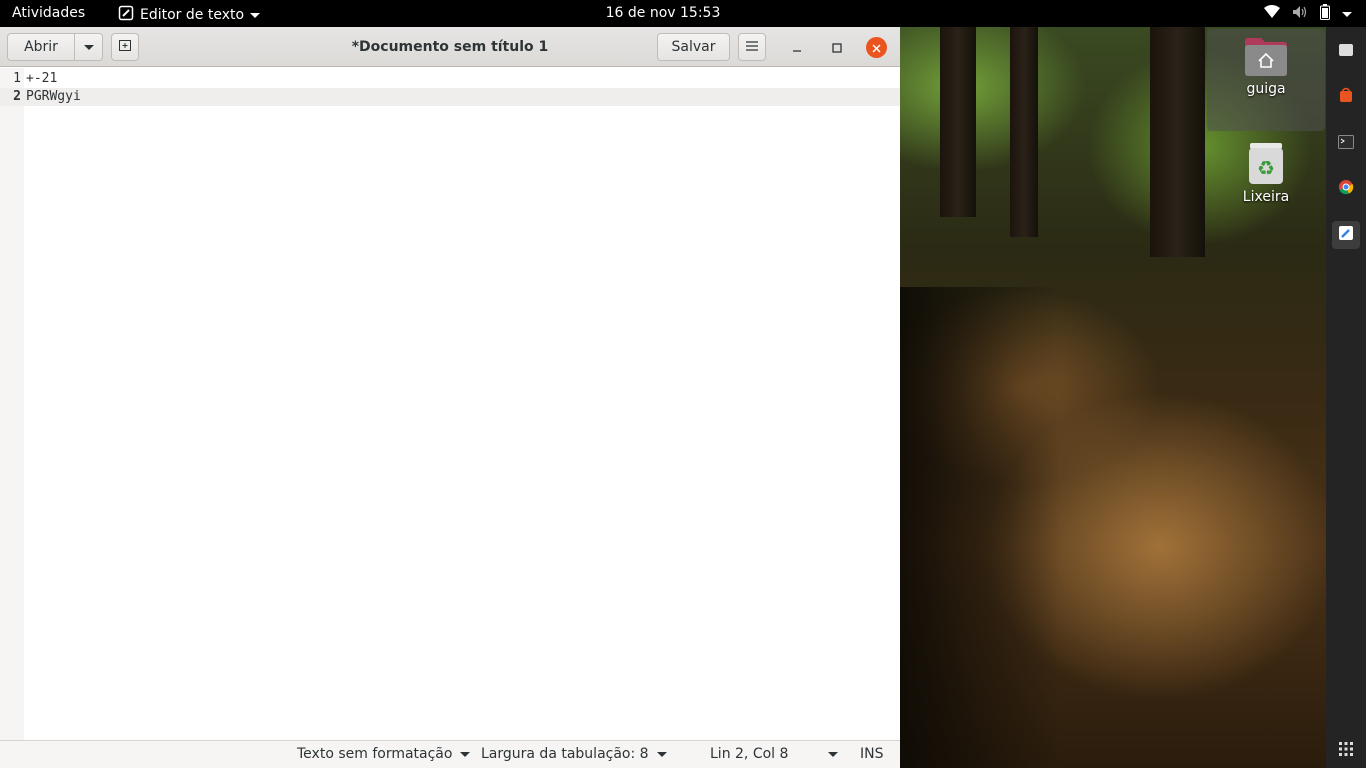 This screenshot has width=1366, height=768. I want to click on text-line-current: 2 PGRWgyi, so click(450, 97).